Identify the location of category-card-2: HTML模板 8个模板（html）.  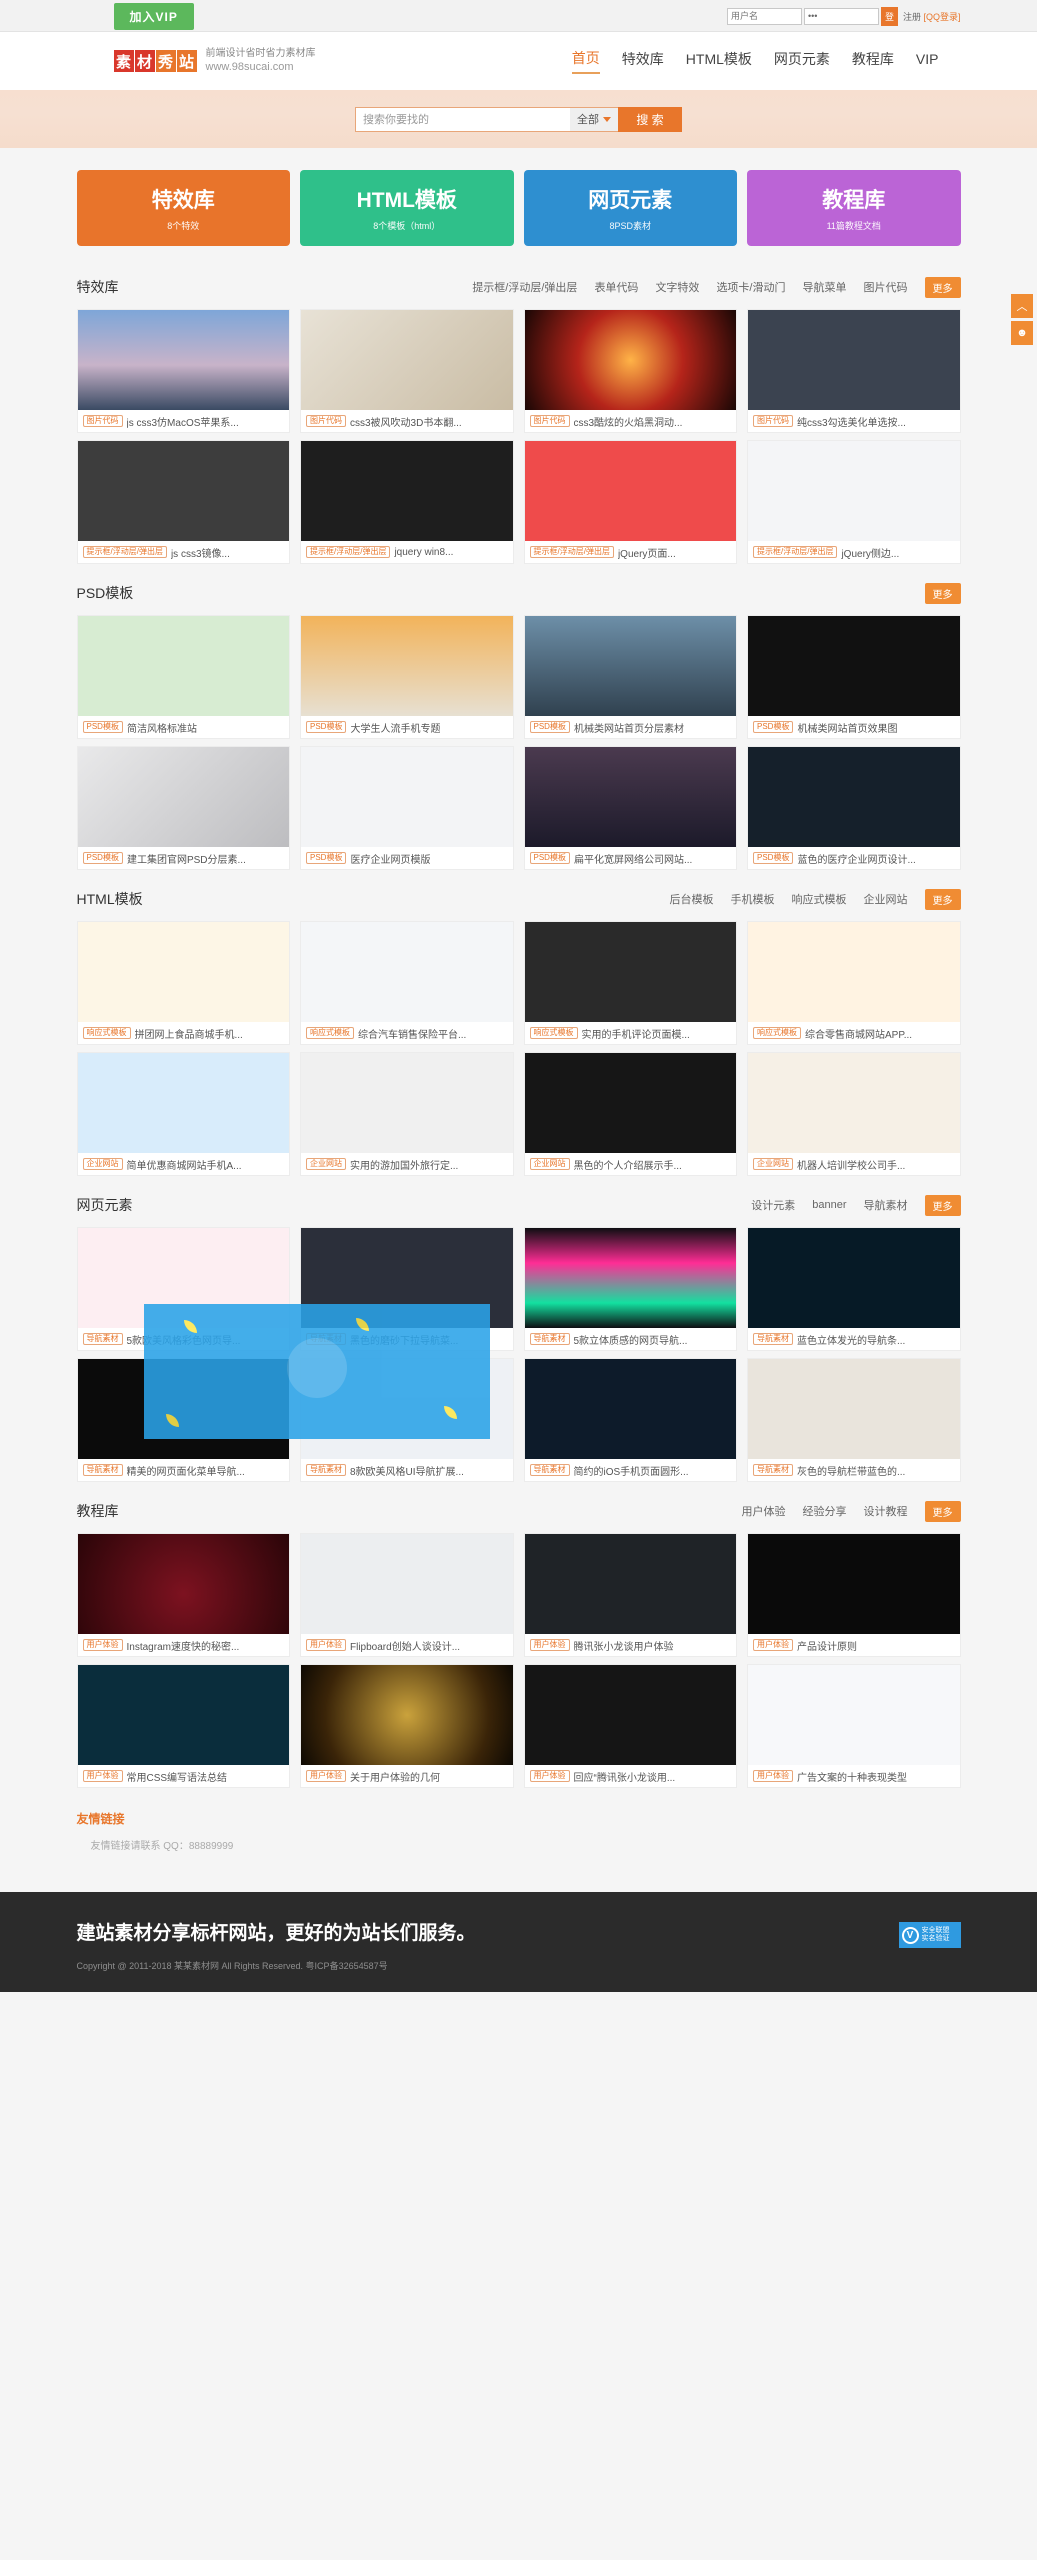
(407, 208).